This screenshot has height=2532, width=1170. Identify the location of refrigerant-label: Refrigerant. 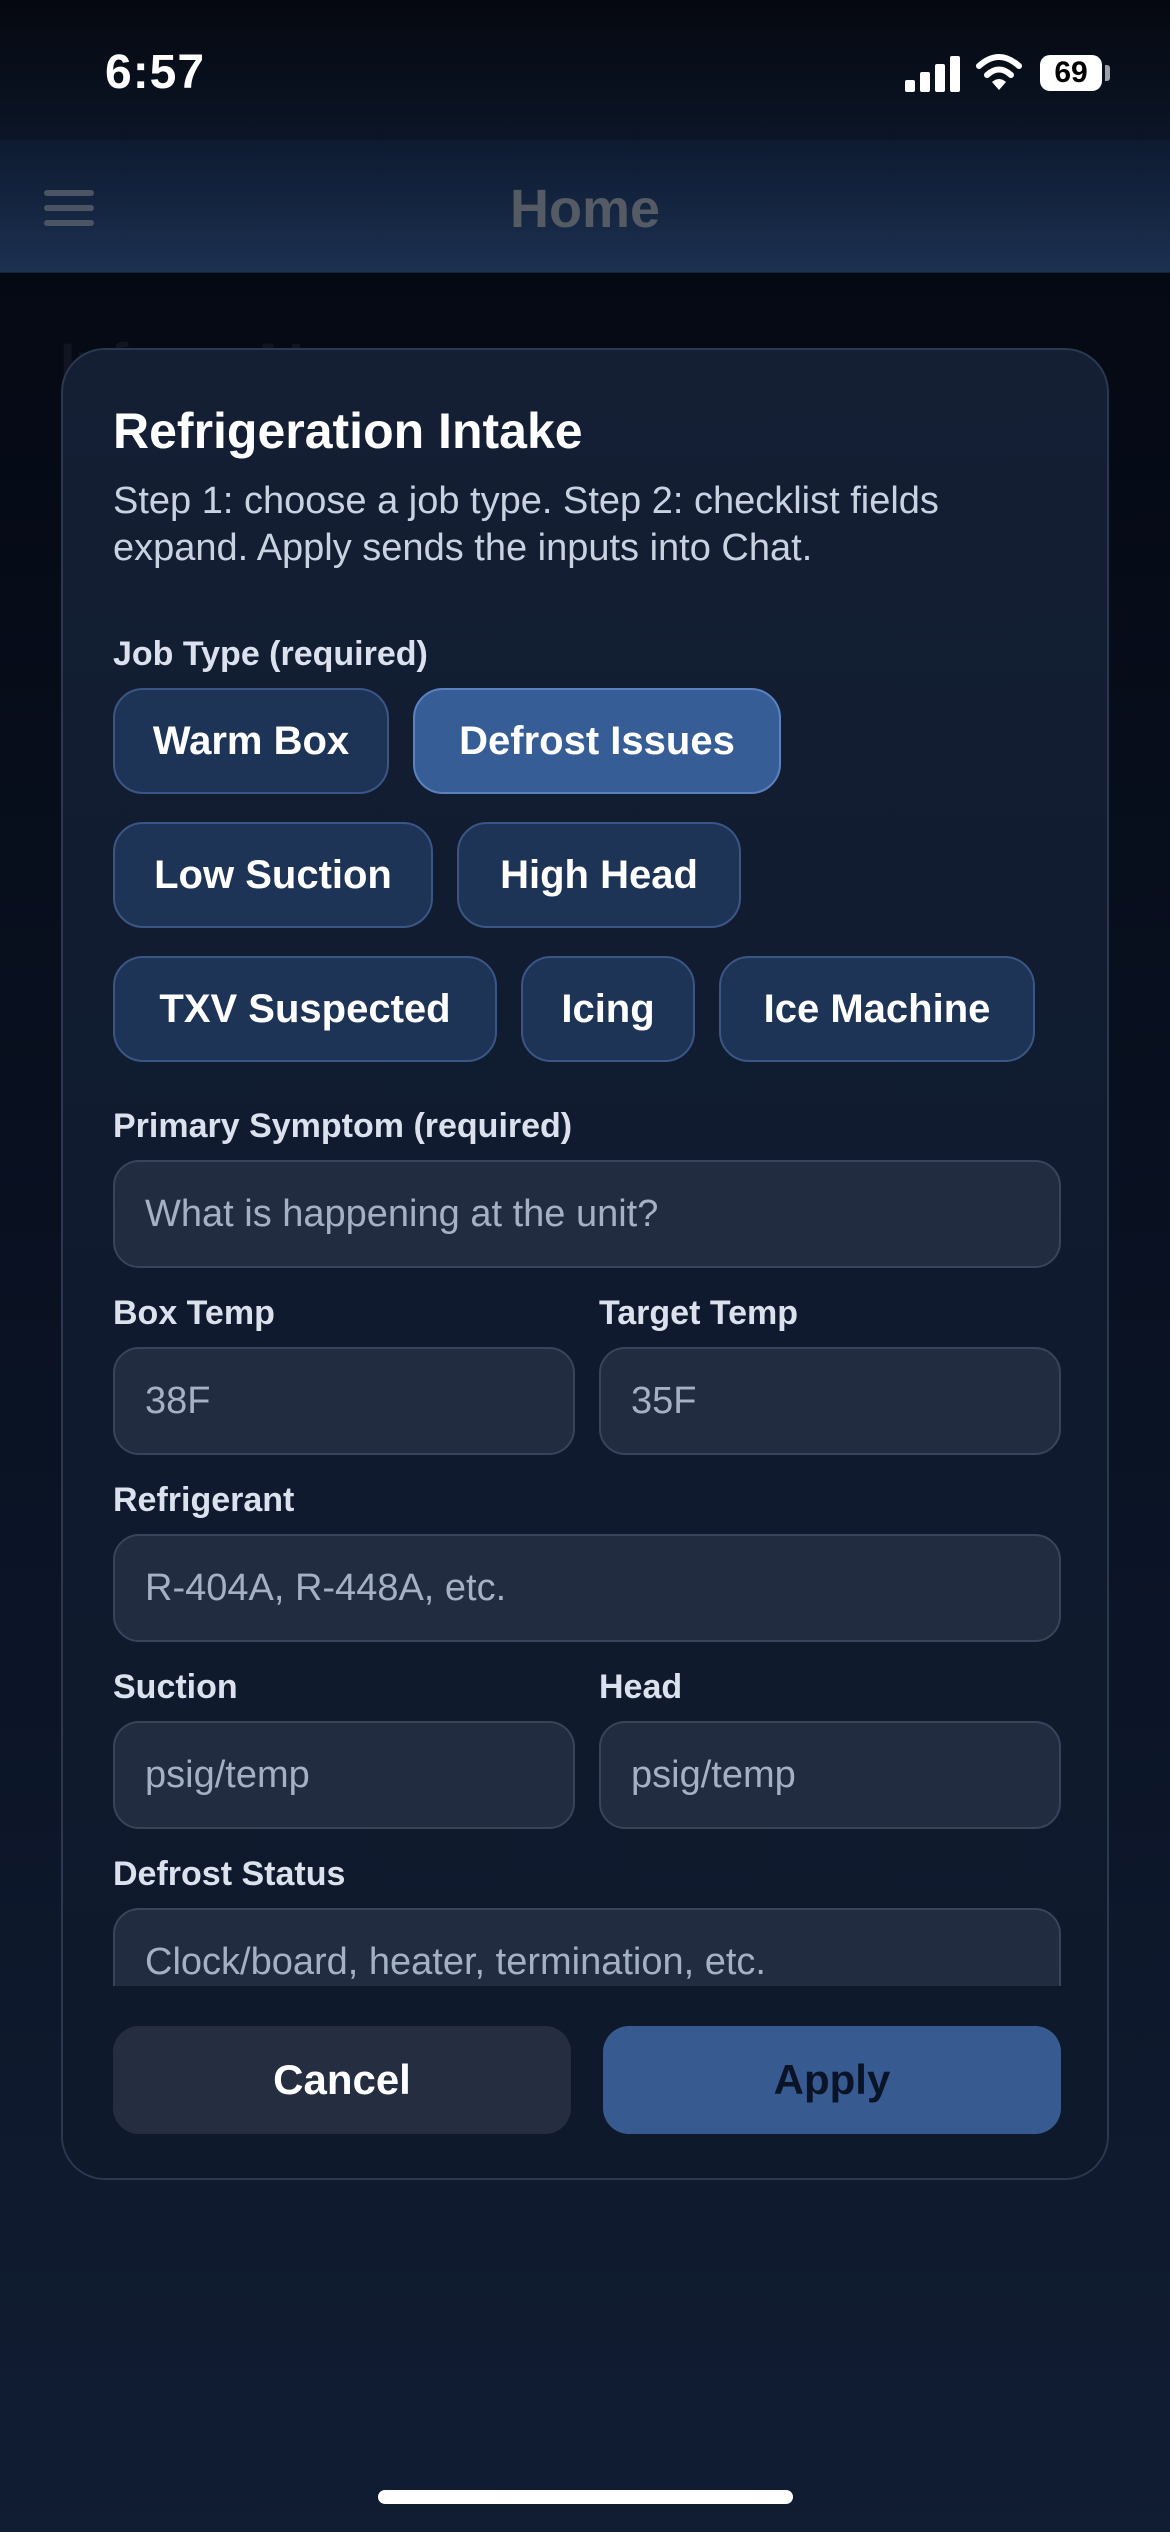
(204, 1500).